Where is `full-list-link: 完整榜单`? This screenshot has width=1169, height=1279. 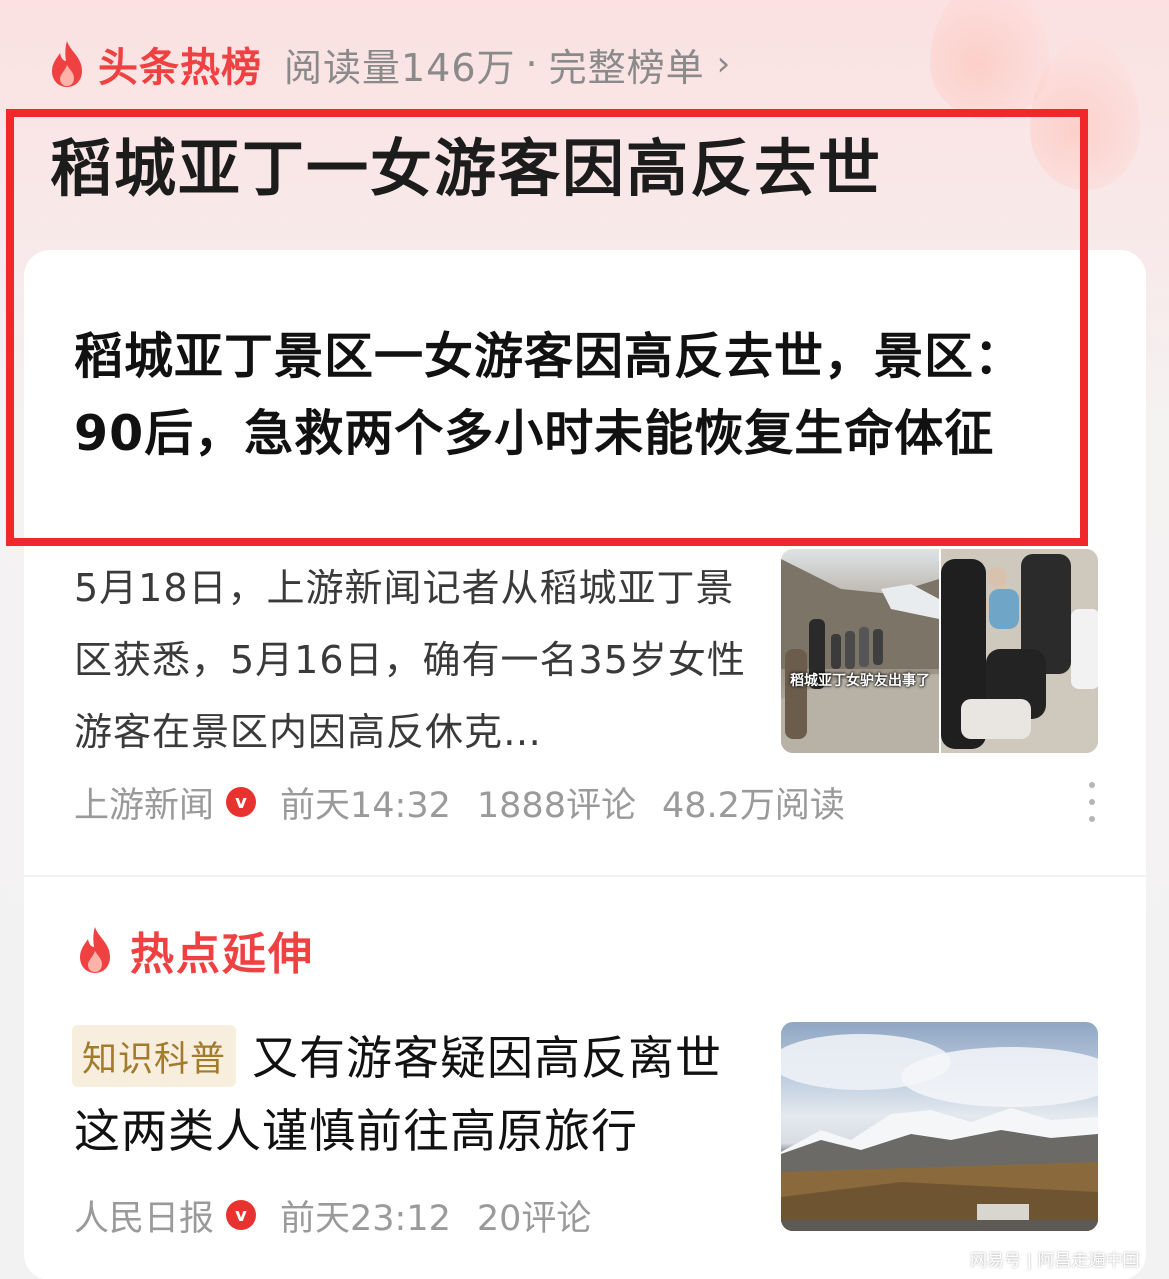 full-list-link: 完整榜单 is located at coordinates (627, 64).